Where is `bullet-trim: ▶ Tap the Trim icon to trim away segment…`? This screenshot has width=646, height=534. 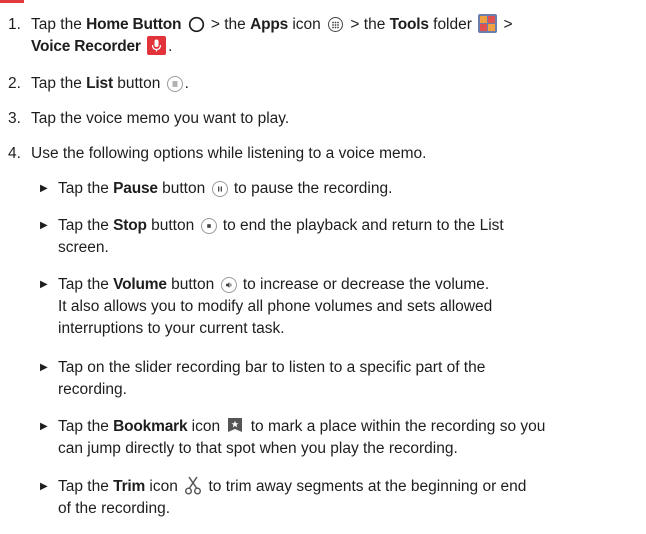 bullet-trim: ▶ Tap the Trim icon to trim away segment… is located at coordinates (283, 496).